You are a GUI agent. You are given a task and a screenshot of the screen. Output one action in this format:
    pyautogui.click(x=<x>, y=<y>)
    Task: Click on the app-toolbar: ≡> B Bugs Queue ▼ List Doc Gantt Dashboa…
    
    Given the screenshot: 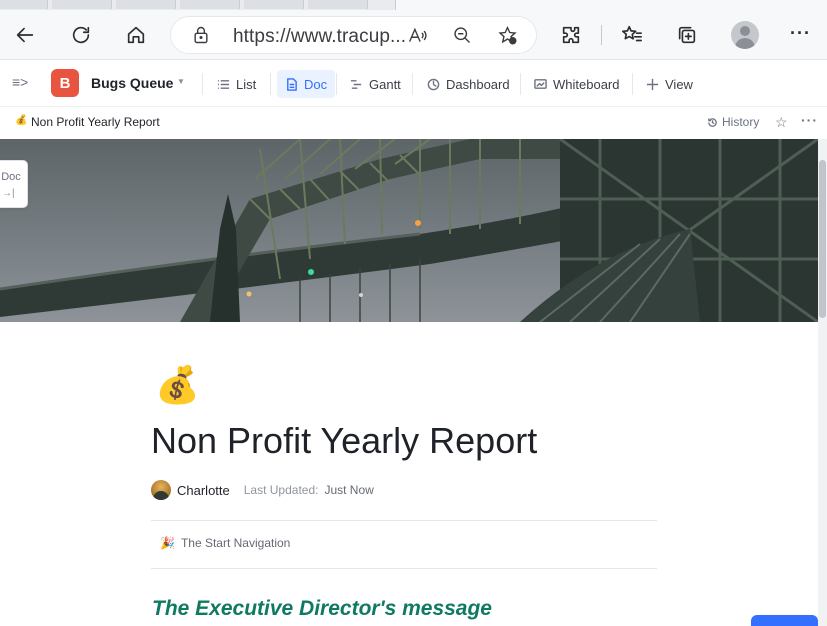 What is the action you would take?
    pyautogui.click(x=413, y=84)
    